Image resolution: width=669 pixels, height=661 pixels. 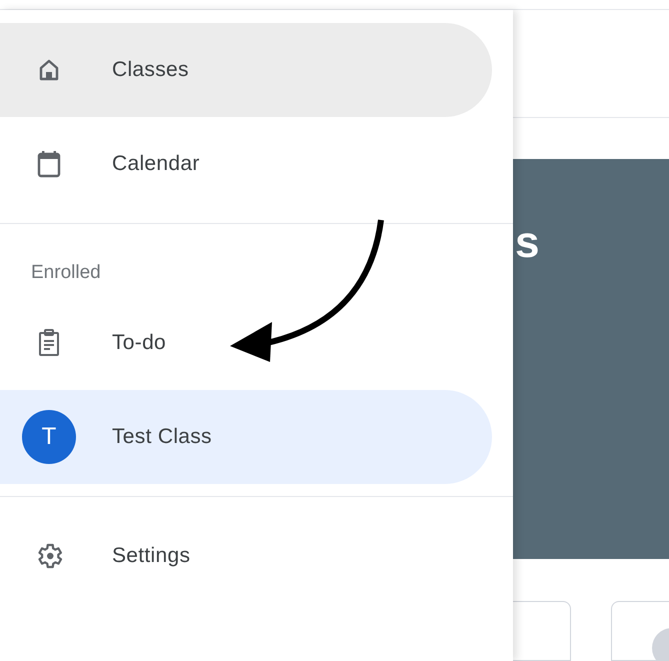 What do you see at coordinates (49, 437) in the screenshot?
I see `class-avatar: T` at bounding box center [49, 437].